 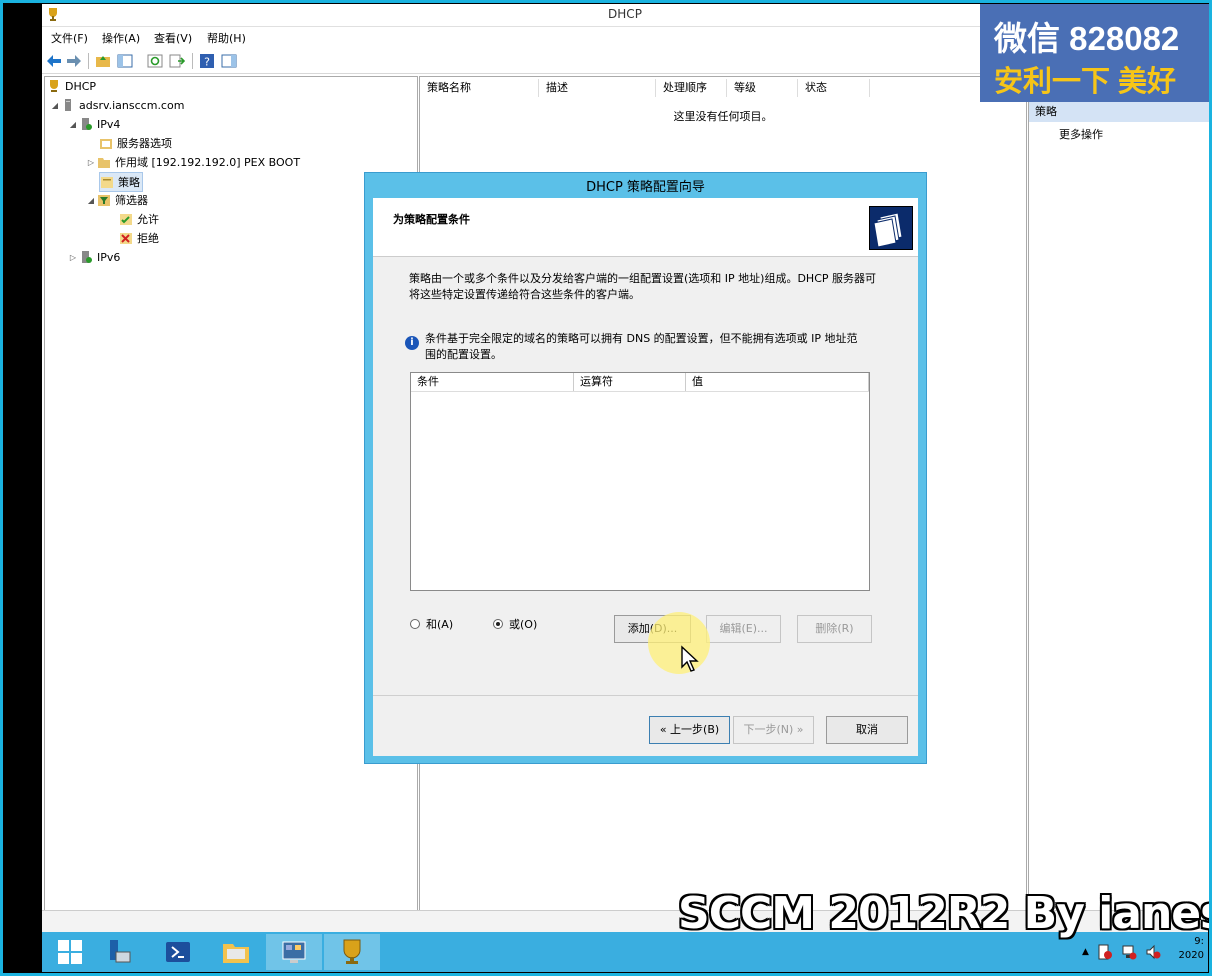 I want to click on dhcp-taskbar-button, so click(x=352, y=952).